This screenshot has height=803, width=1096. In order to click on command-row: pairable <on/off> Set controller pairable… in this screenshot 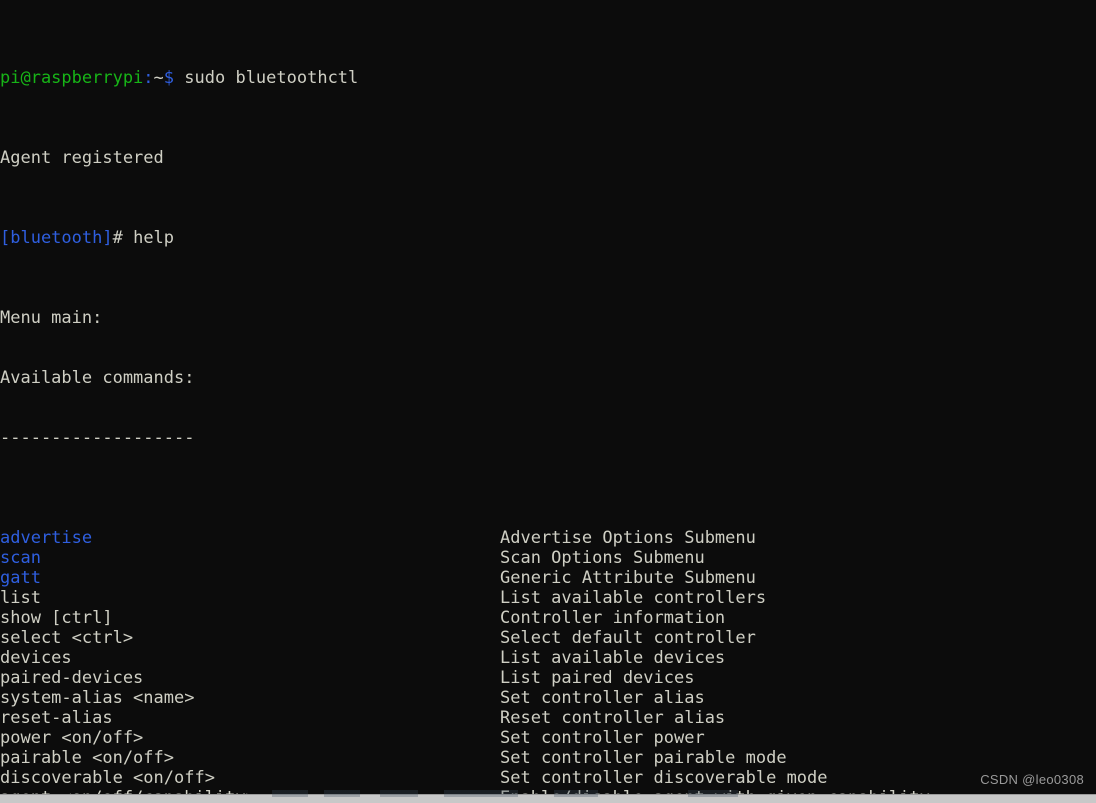, I will do `click(548, 758)`.